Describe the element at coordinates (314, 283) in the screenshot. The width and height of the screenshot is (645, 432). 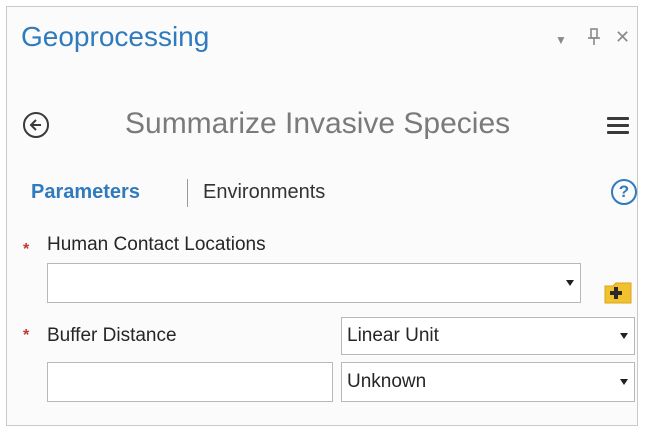
I see `human-contact-locations-combo` at that location.